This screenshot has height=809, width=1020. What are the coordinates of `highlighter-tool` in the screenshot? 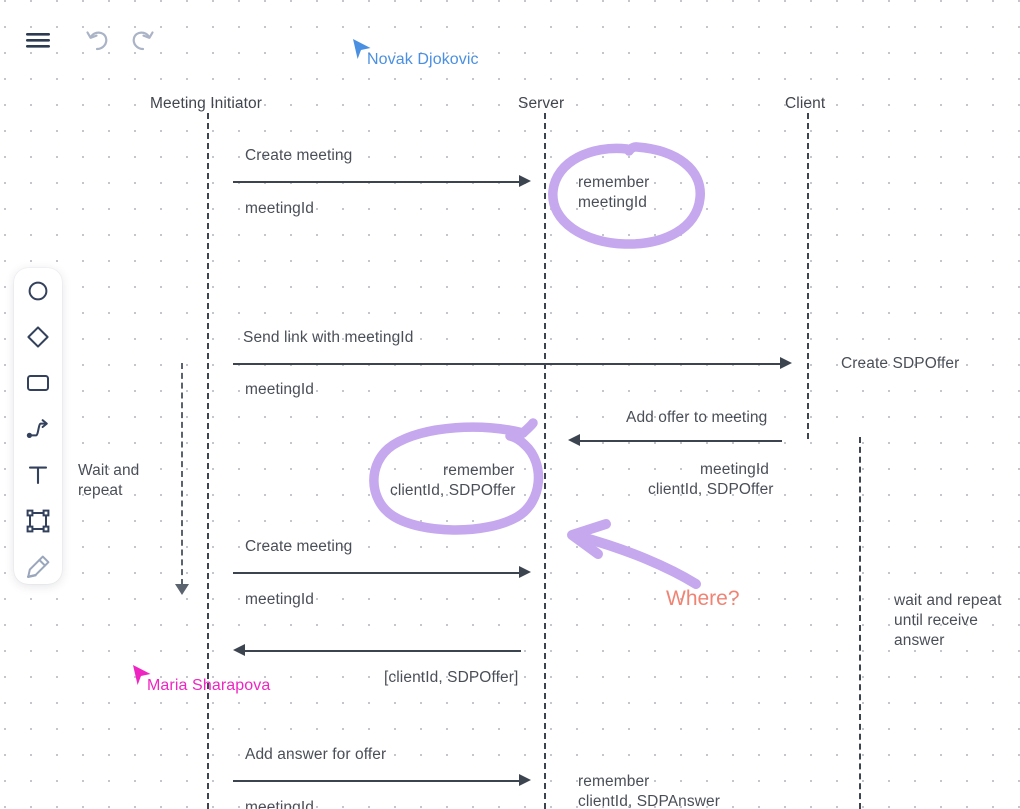 It's located at (38, 567).